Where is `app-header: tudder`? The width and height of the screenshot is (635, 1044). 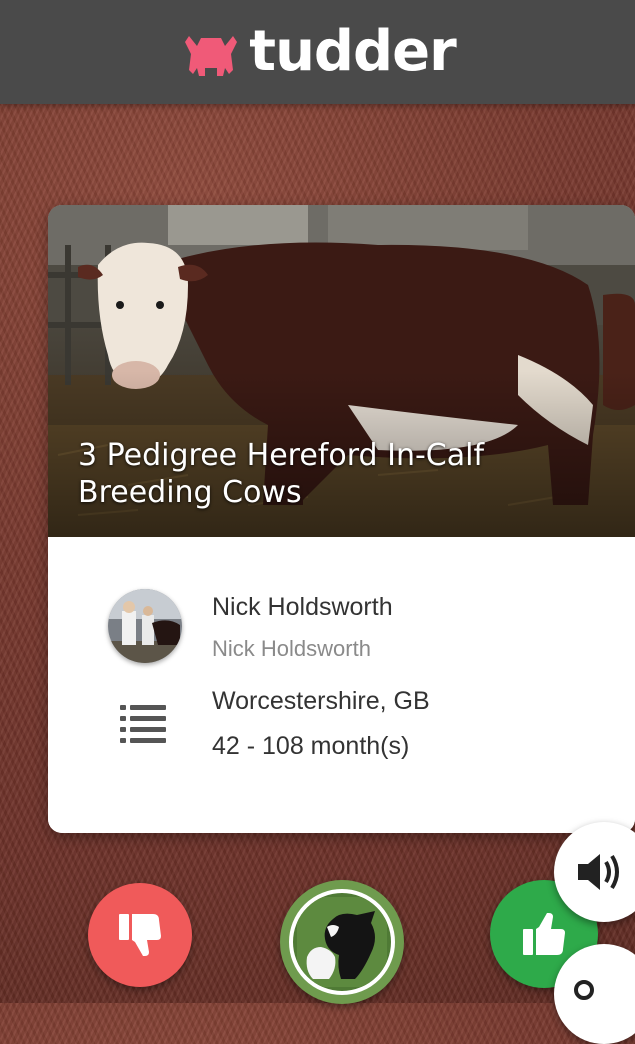 app-header: tudder is located at coordinates (317, 52).